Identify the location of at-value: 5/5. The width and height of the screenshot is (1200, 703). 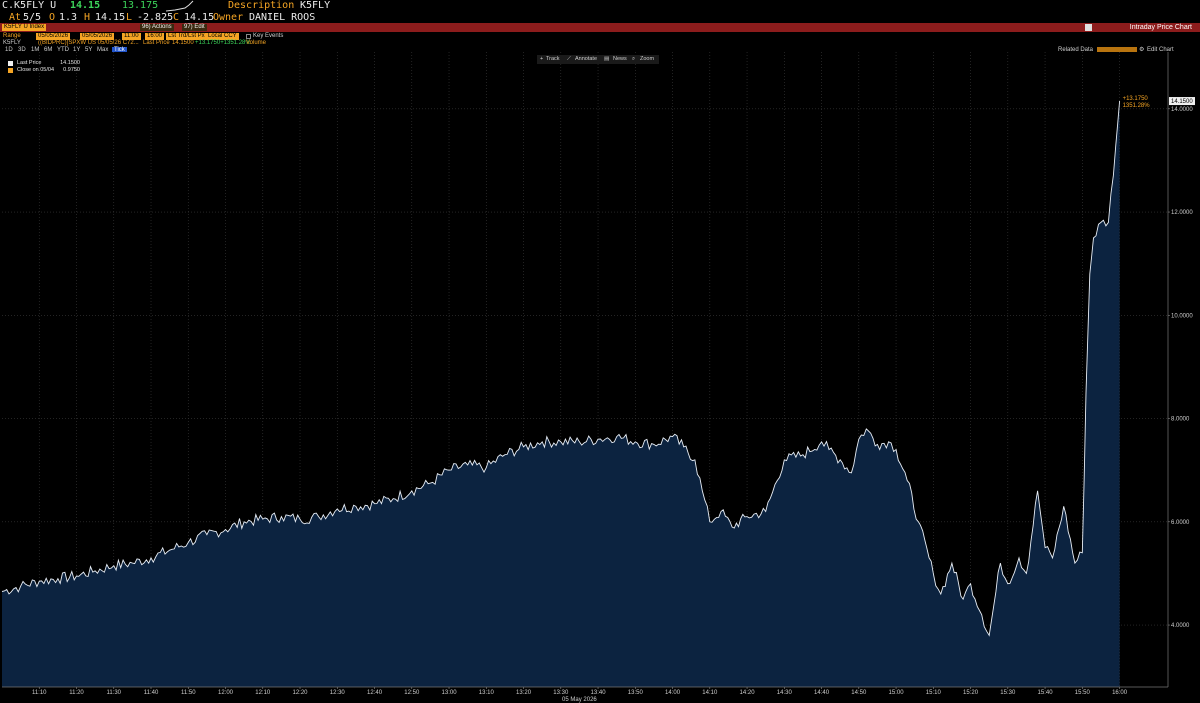
(32, 17).